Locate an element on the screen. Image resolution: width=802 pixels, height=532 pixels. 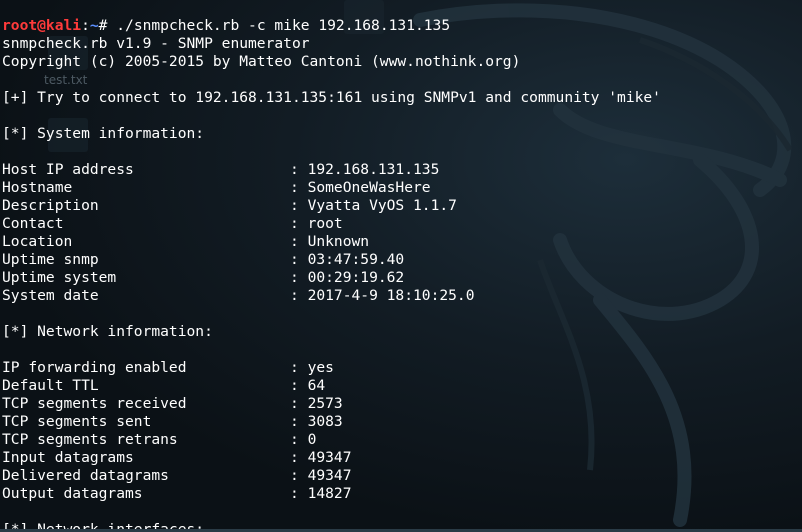
system-info-row: Uptime system : 00:29:19.62 is located at coordinates (331, 278).